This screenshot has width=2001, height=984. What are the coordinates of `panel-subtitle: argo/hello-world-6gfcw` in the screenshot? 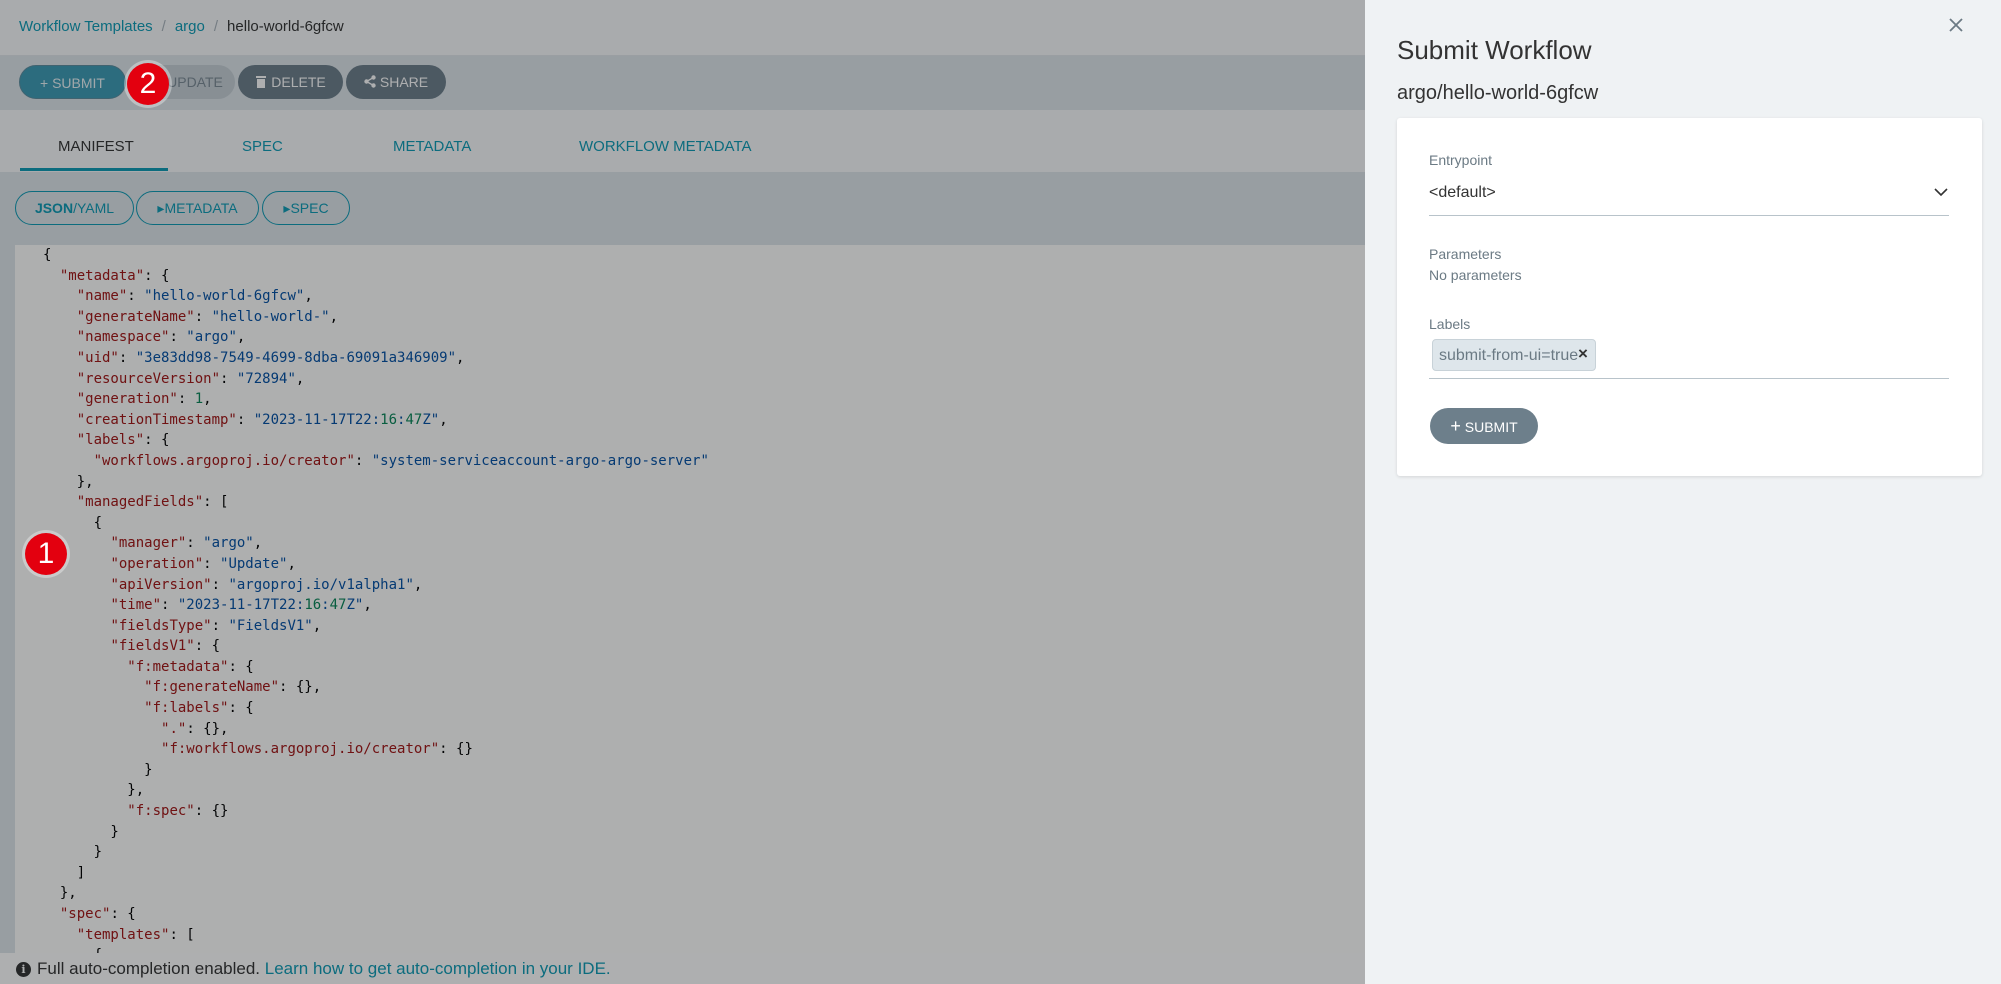 It's located at (1498, 93).